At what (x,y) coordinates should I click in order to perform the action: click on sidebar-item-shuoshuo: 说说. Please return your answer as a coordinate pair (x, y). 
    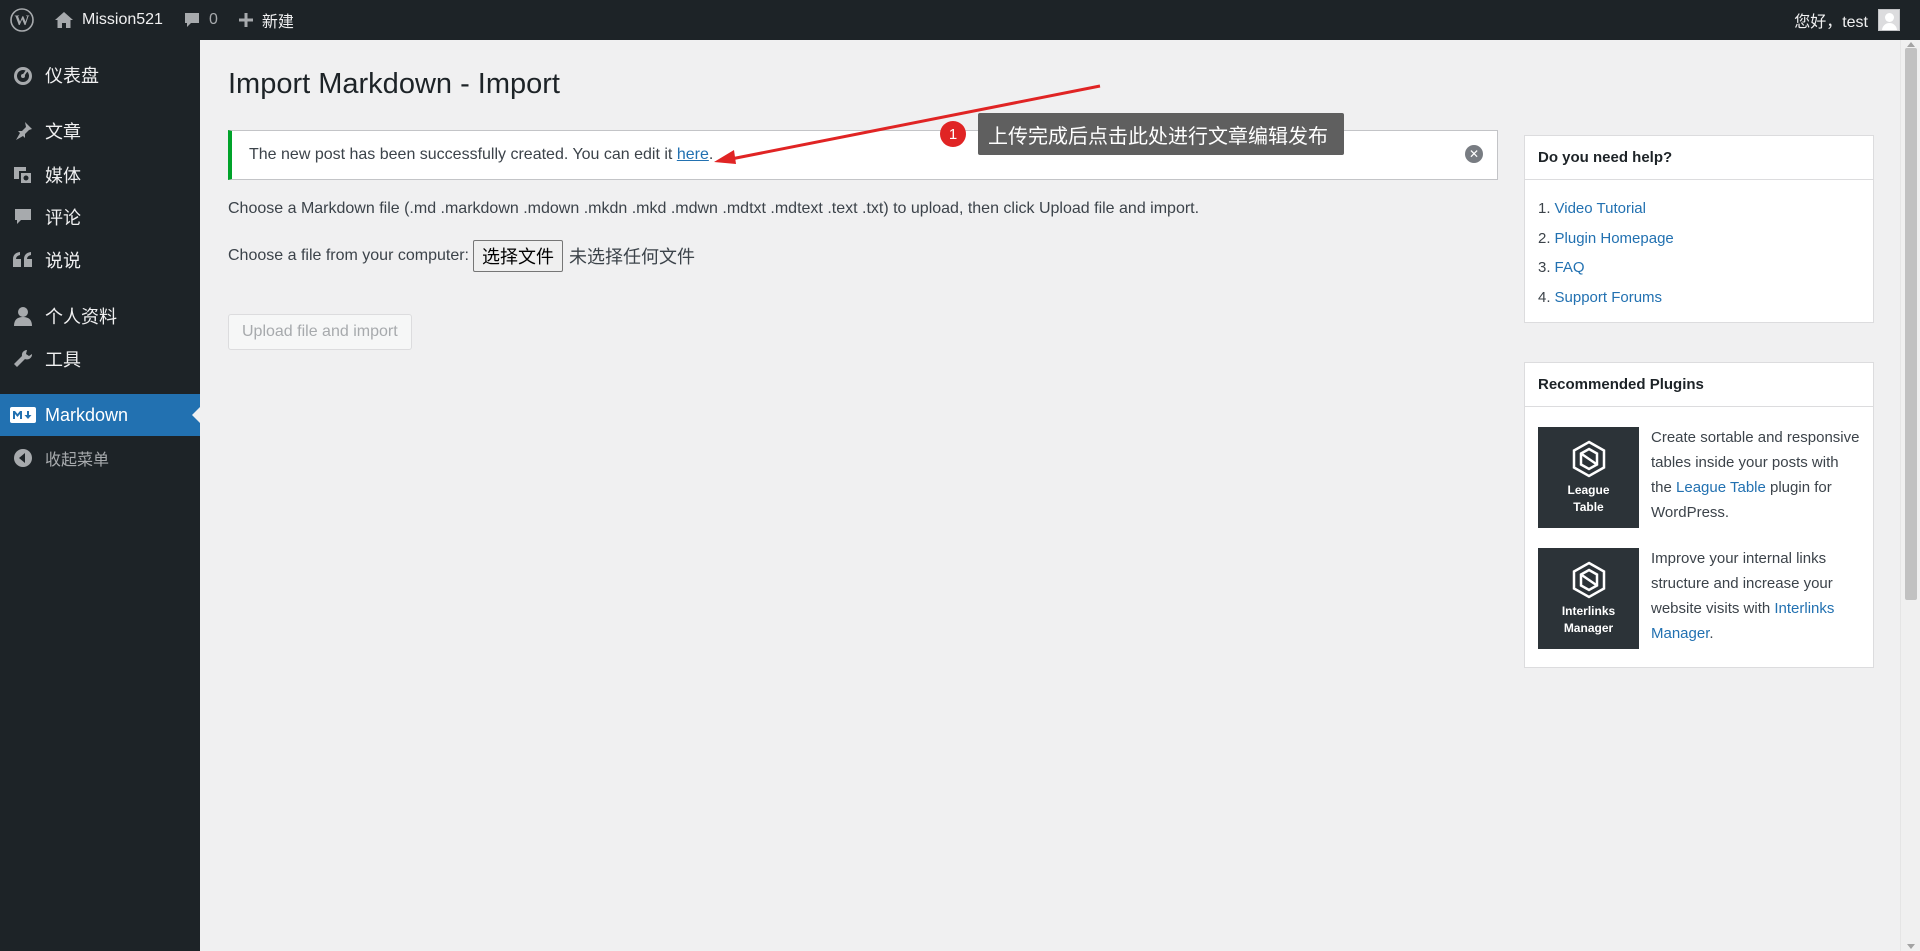
    Looking at the image, I should click on (100, 260).